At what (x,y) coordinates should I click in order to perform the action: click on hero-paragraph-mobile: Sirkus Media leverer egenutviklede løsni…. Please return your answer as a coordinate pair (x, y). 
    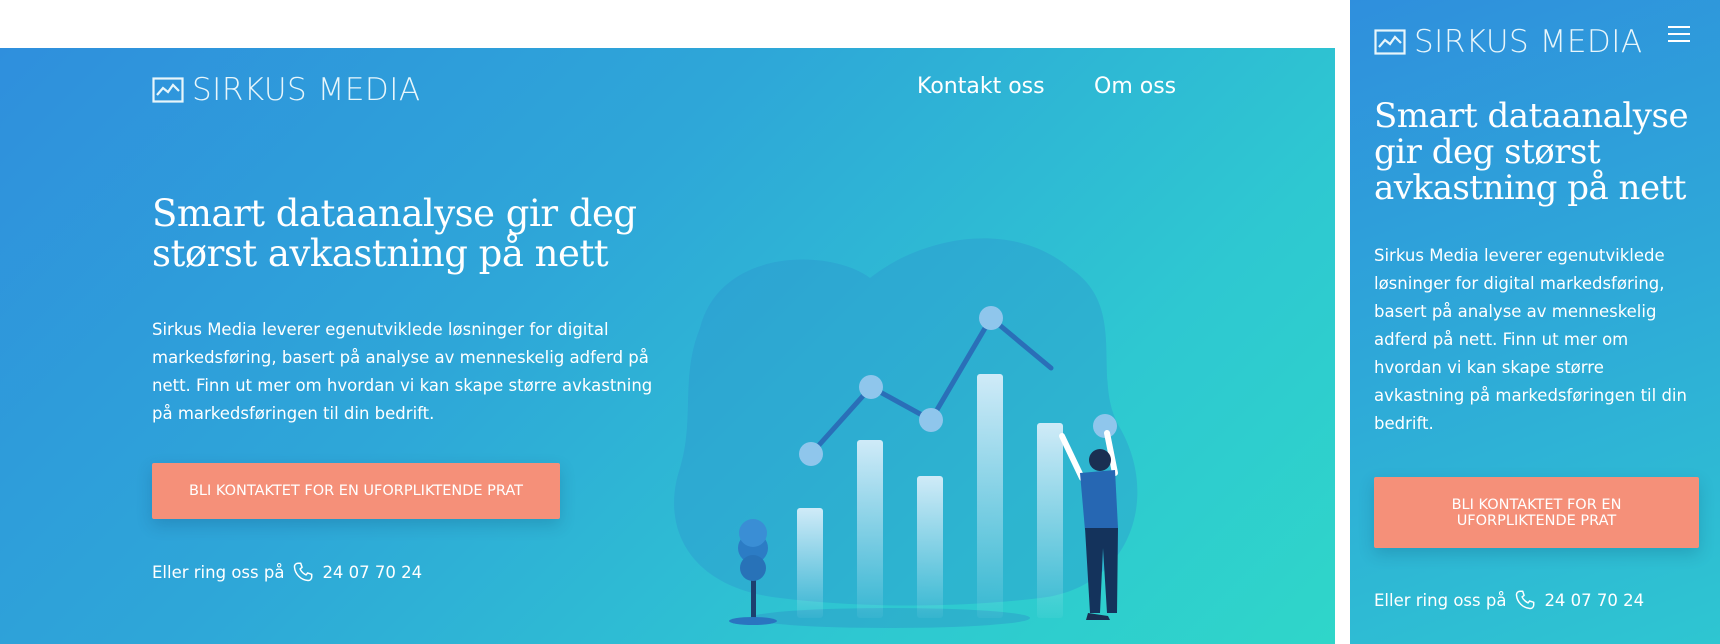
    Looking at the image, I should click on (1530, 339).